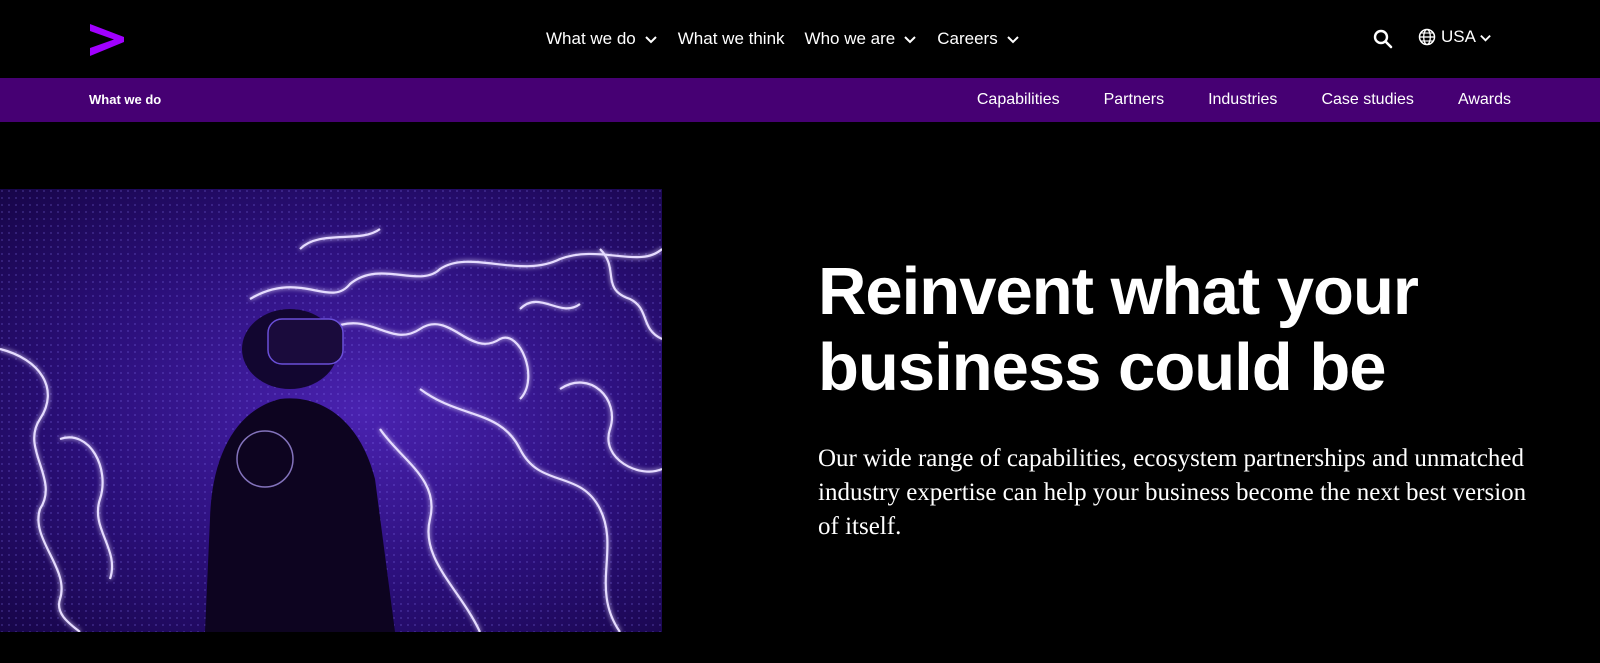  I want to click on nav-item-what-we-think: What we think, so click(731, 39).